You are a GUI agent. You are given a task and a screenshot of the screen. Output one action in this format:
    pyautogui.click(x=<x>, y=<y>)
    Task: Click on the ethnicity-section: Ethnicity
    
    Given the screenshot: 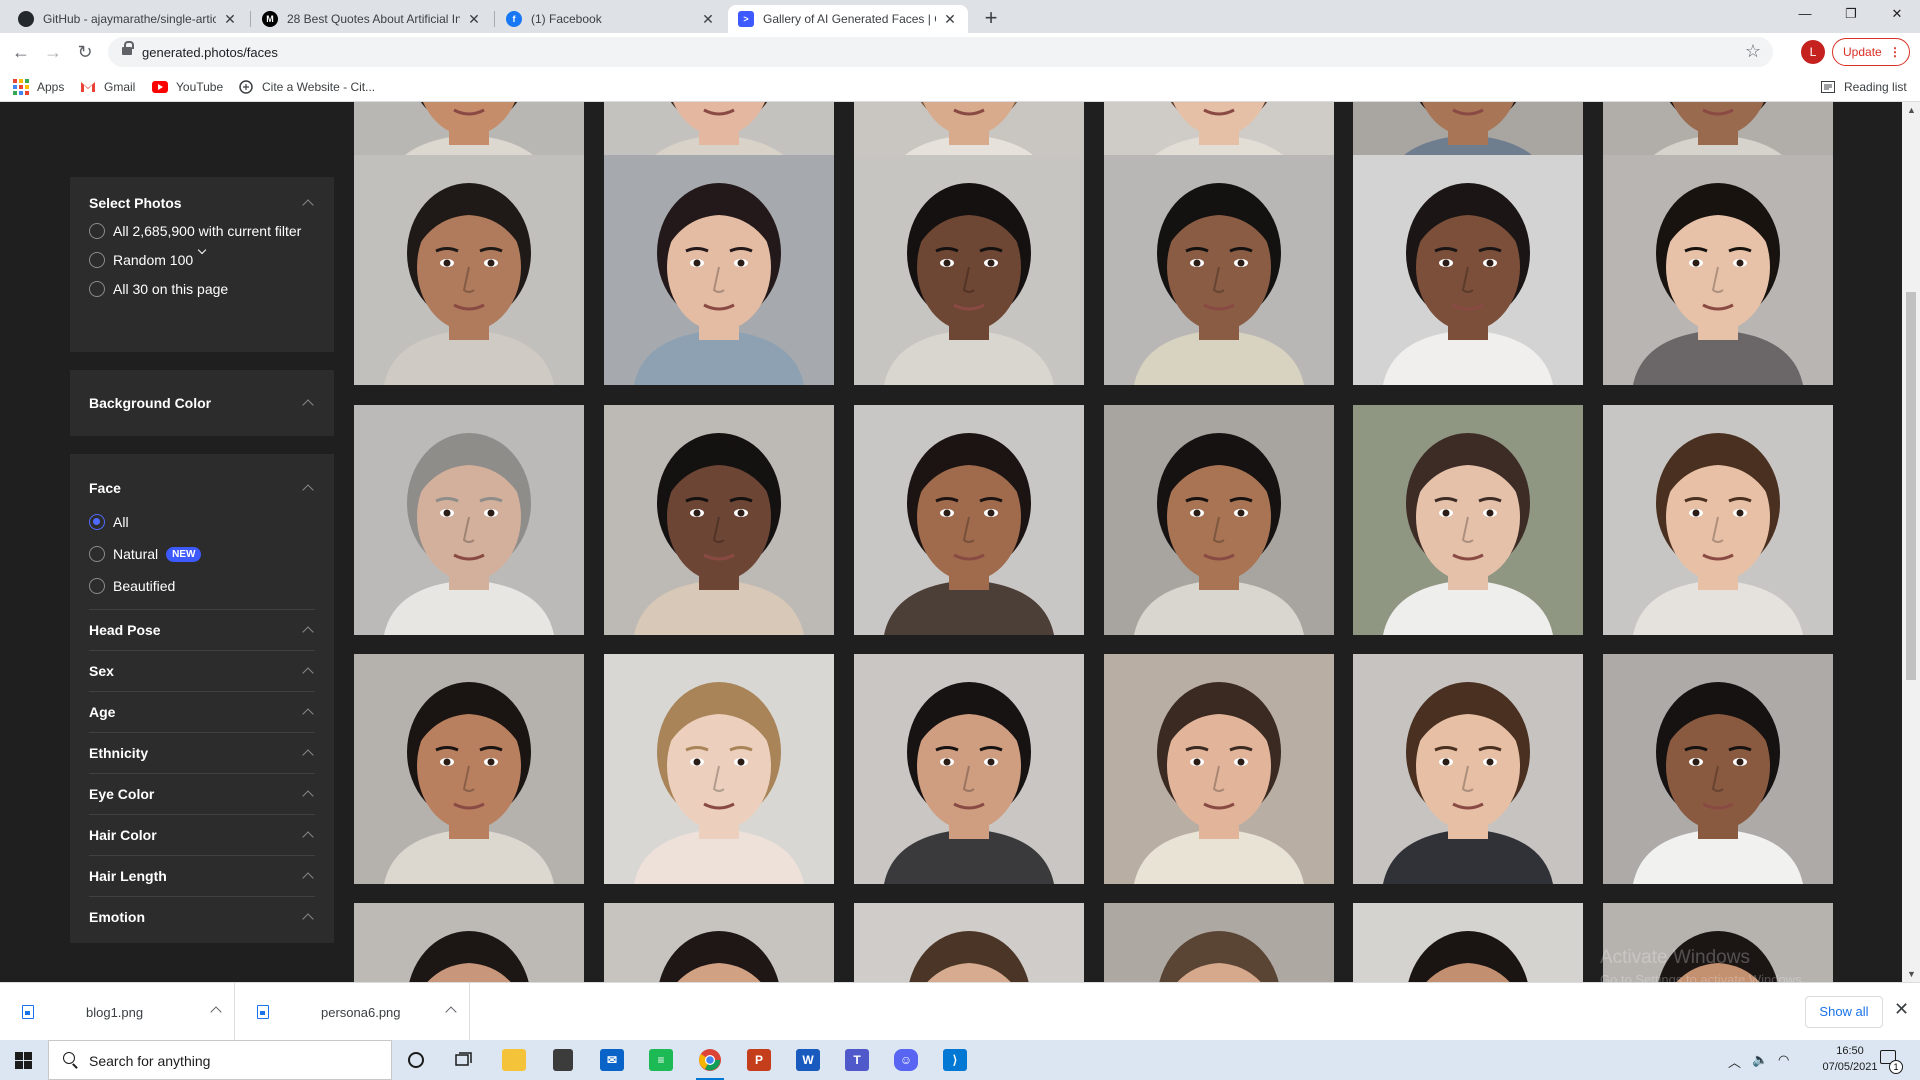 What is the action you would take?
    pyautogui.click(x=202, y=752)
    